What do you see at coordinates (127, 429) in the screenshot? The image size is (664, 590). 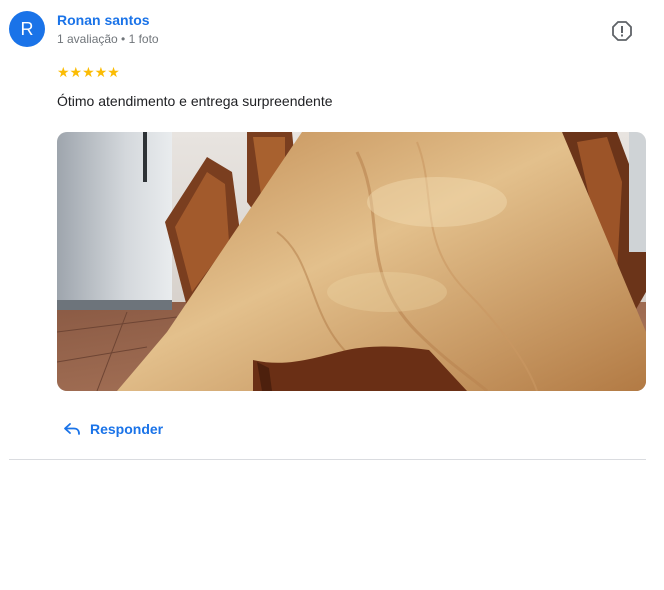 I see `reply-label: Responder` at bounding box center [127, 429].